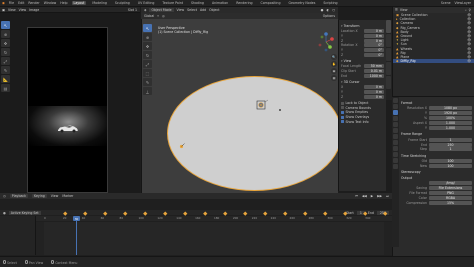  I want to click on menu-render: Render, so click(33, 3).